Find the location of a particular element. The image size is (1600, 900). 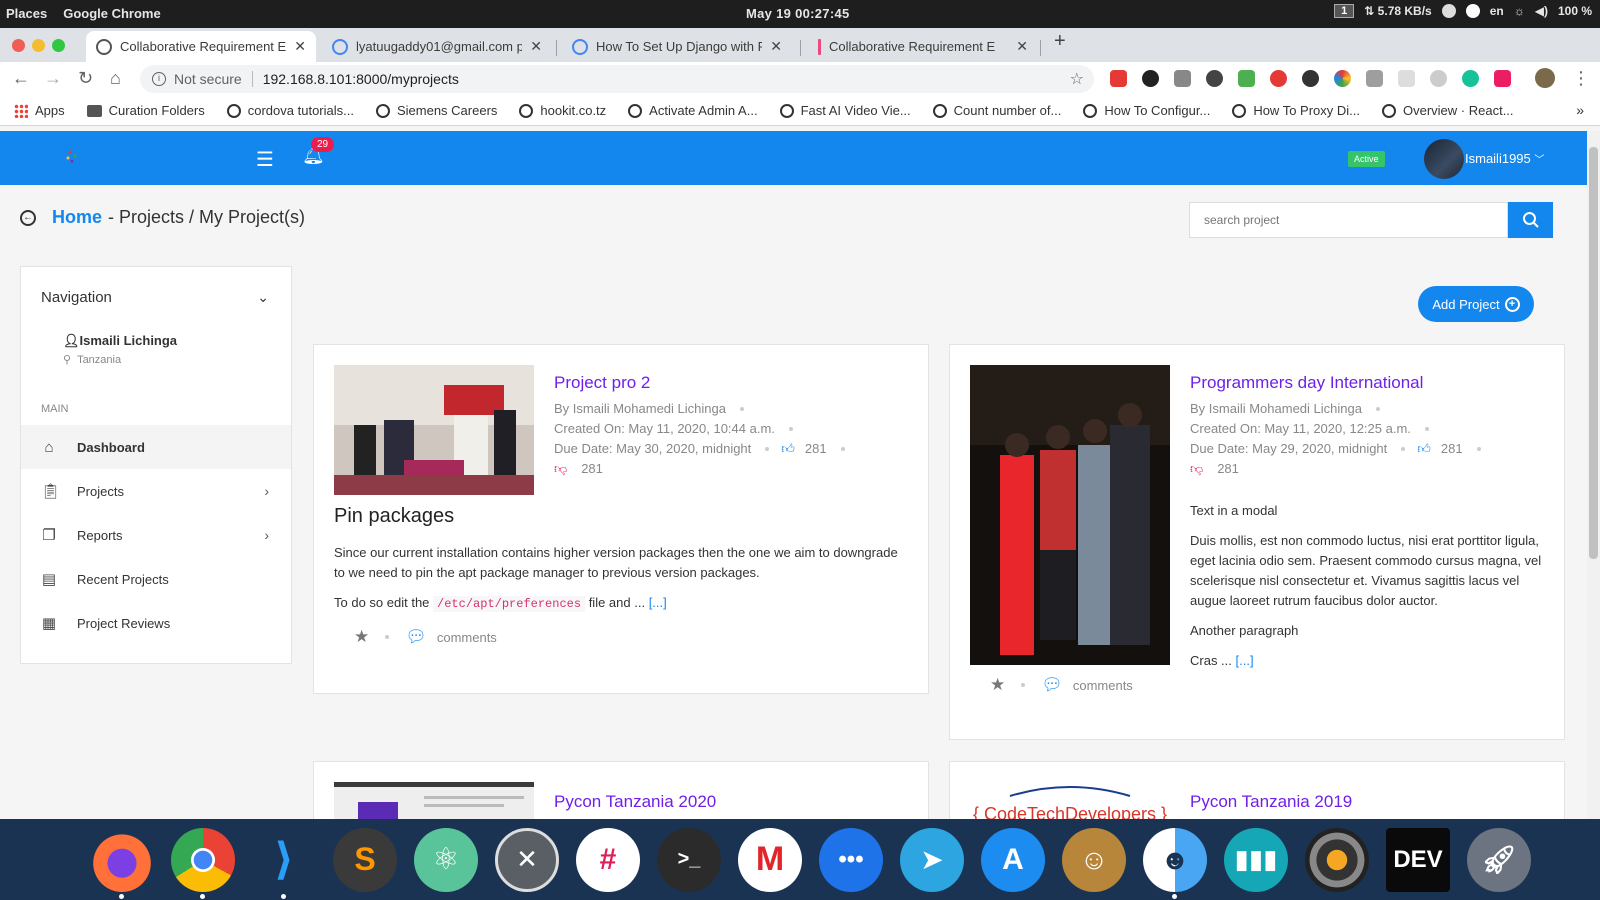

app-store-icon: A is located at coordinates (1013, 859).